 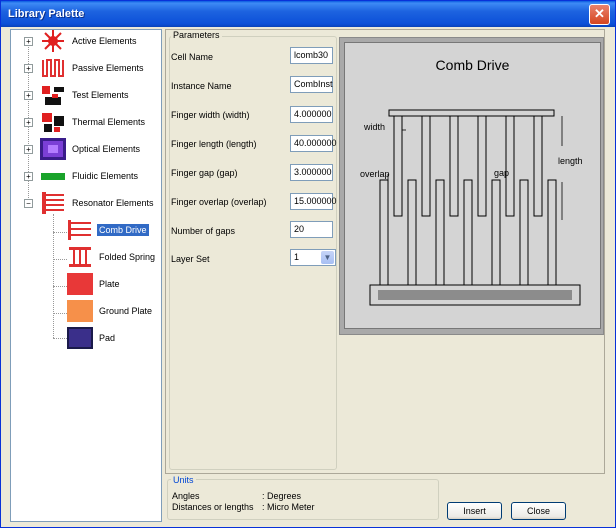 What do you see at coordinates (203, 231) in the screenshot?
I see `number-of-gaps-label: Number of gaps` at bounding box center [203, 231].